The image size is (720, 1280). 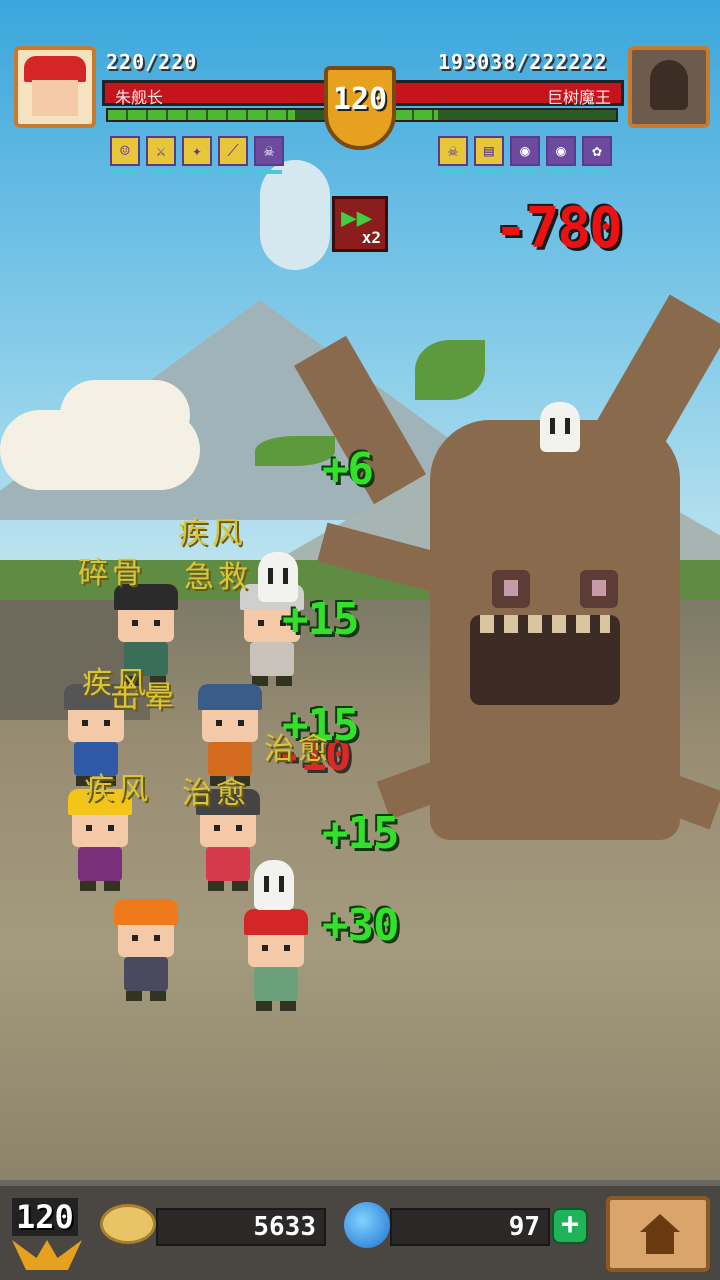 What do you see at coordinates (599, 589) in the screenshot?
I see `tree-eye-right` at bounding box center [599, 589].